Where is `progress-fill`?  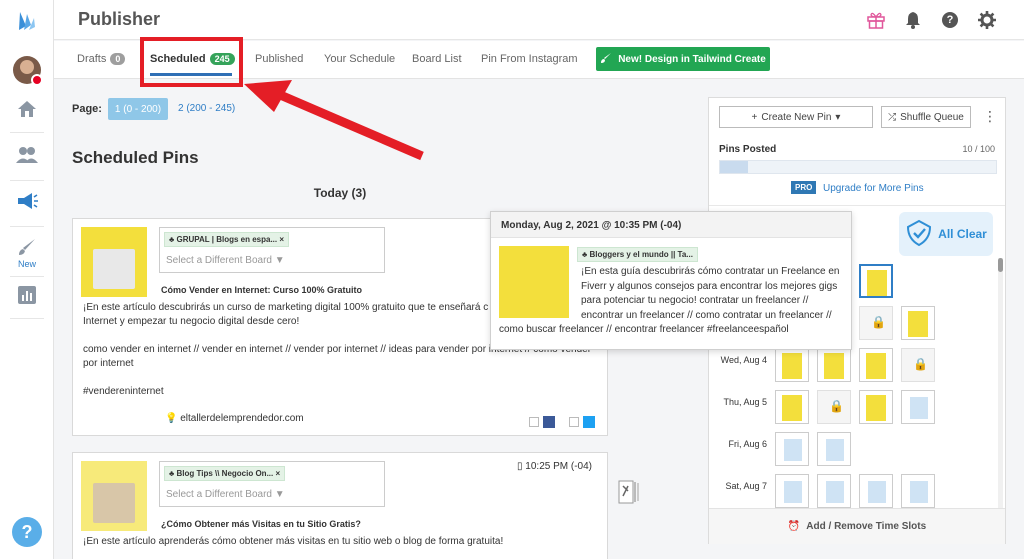
progress-fill is located at coordinates (734, 167).